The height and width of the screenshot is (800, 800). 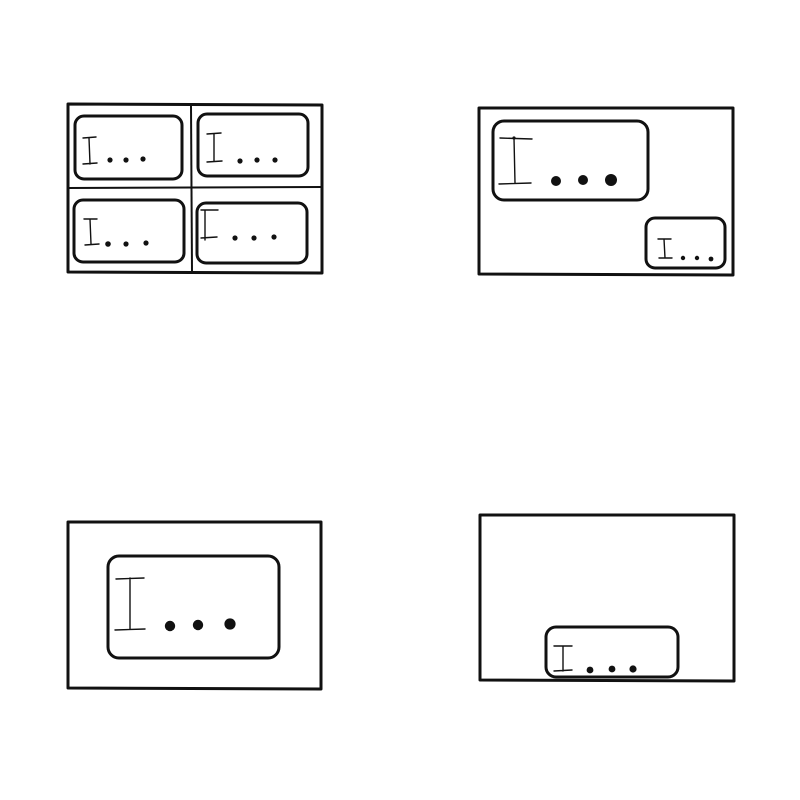 I want to click on panel-single-centered, so click(x=194, y=605).